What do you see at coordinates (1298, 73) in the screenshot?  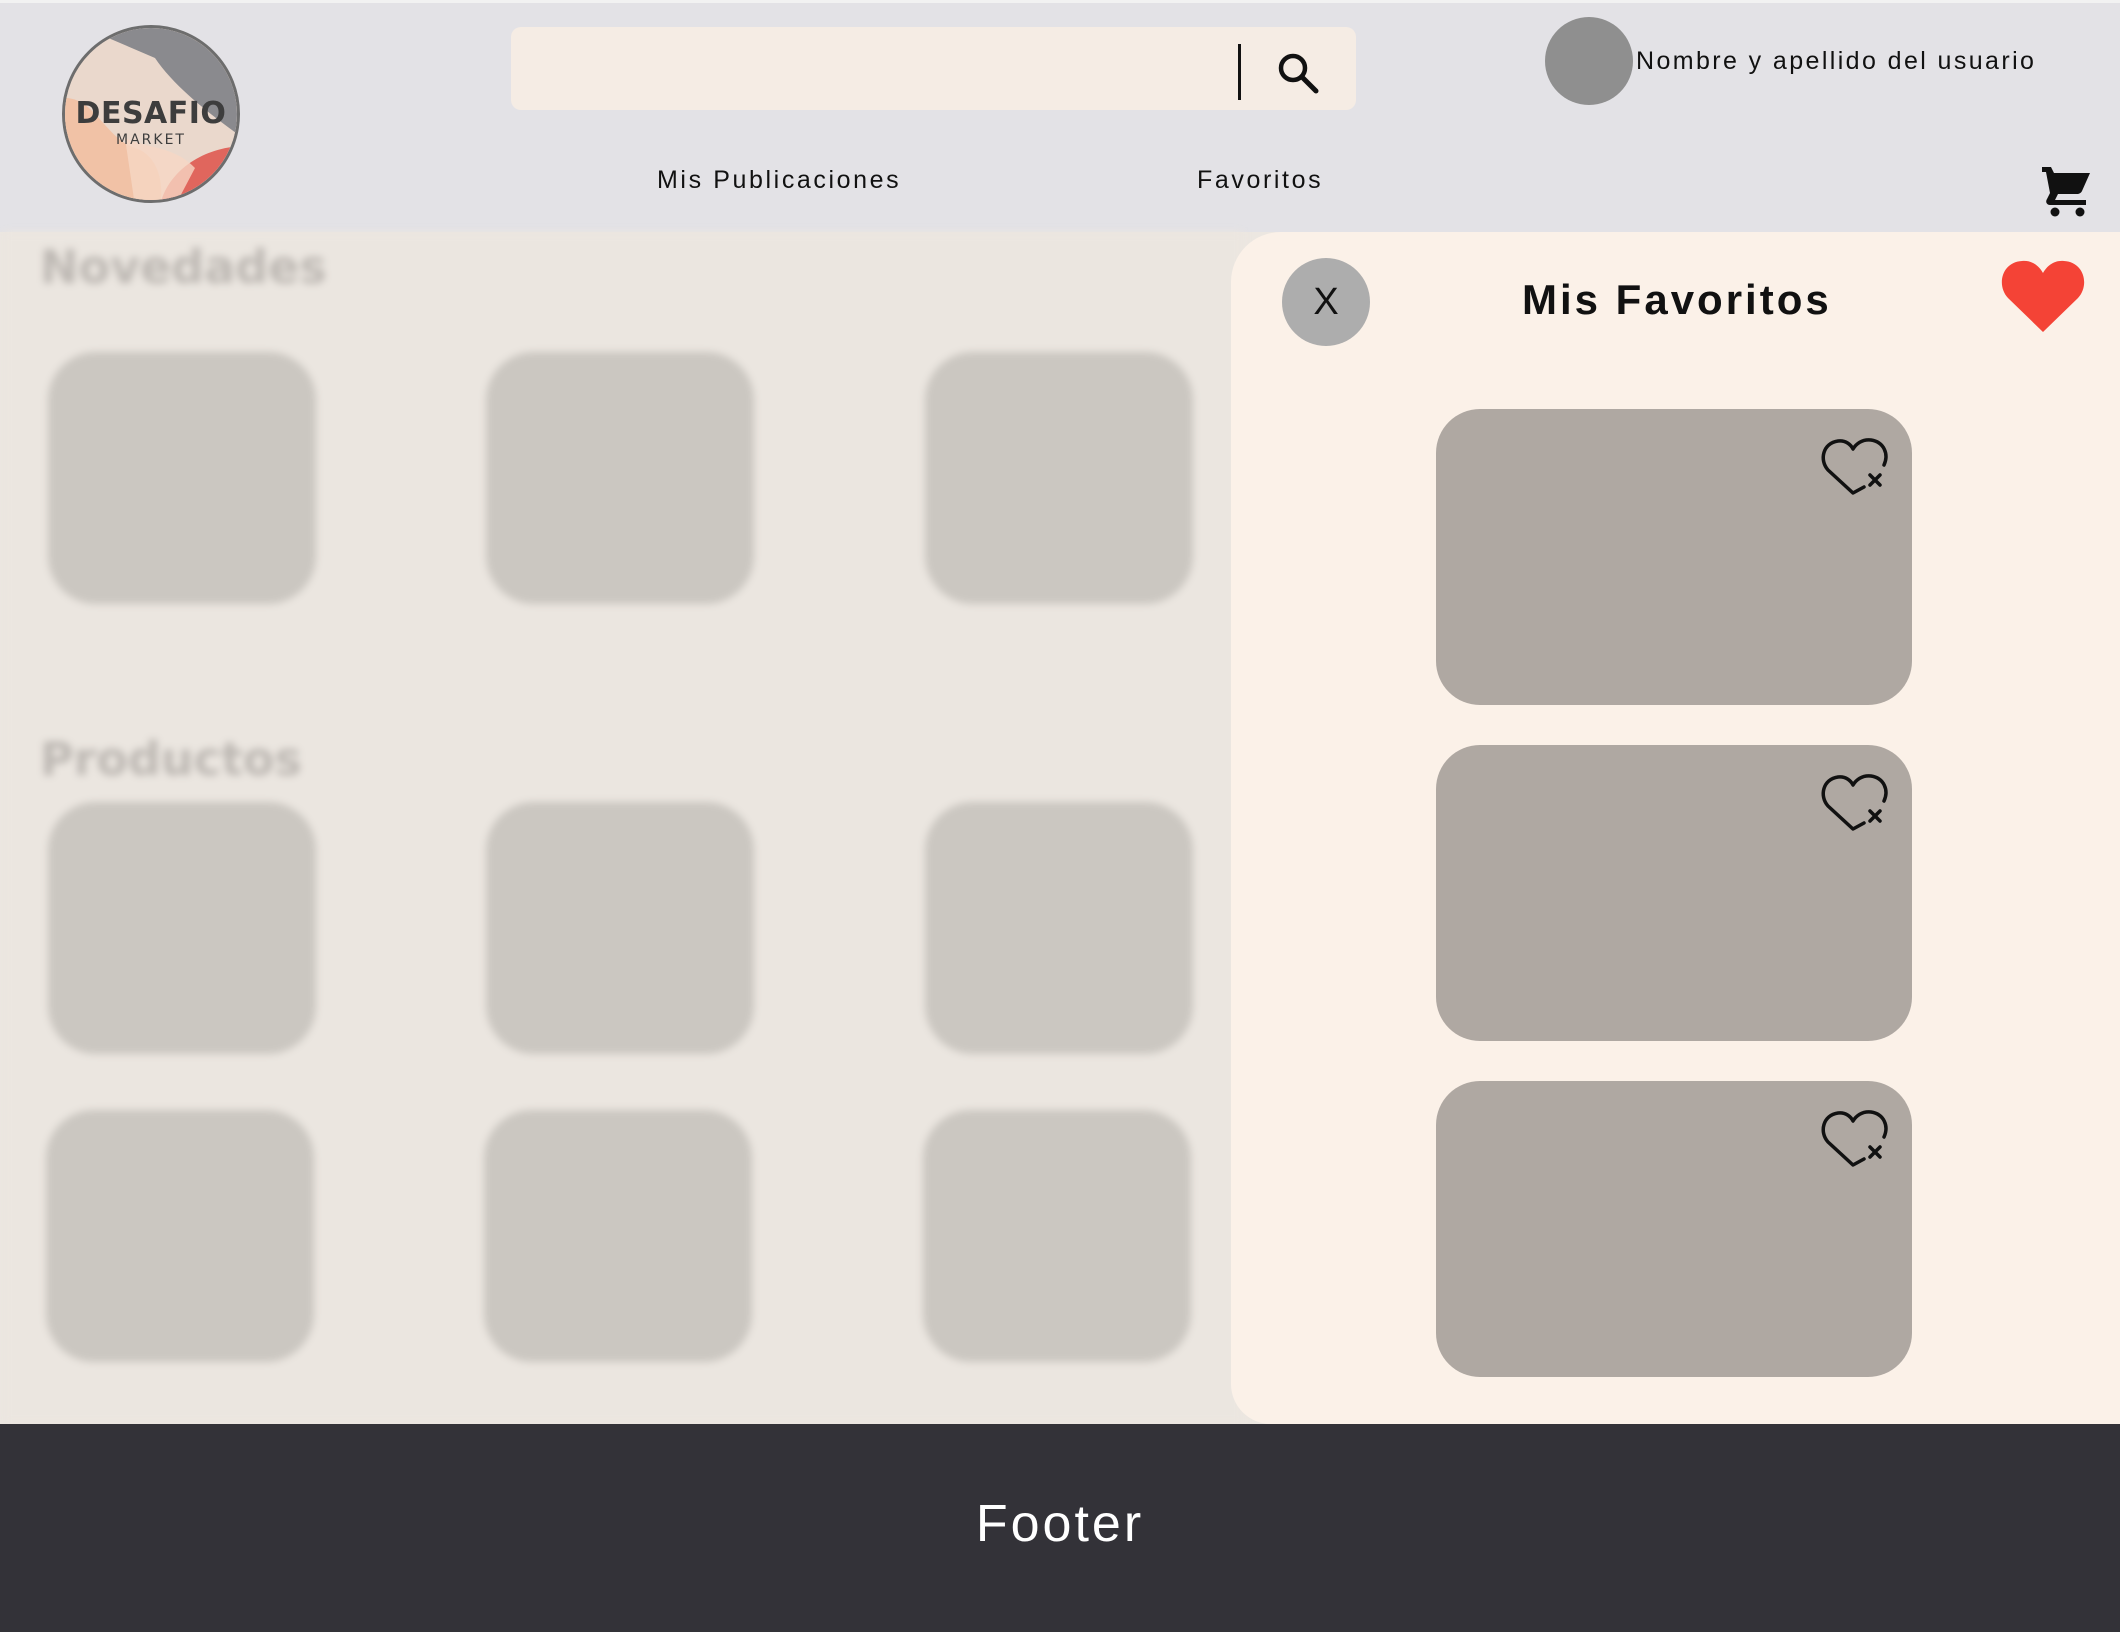 I see `search-icon` at bounding box center [1298, 73].